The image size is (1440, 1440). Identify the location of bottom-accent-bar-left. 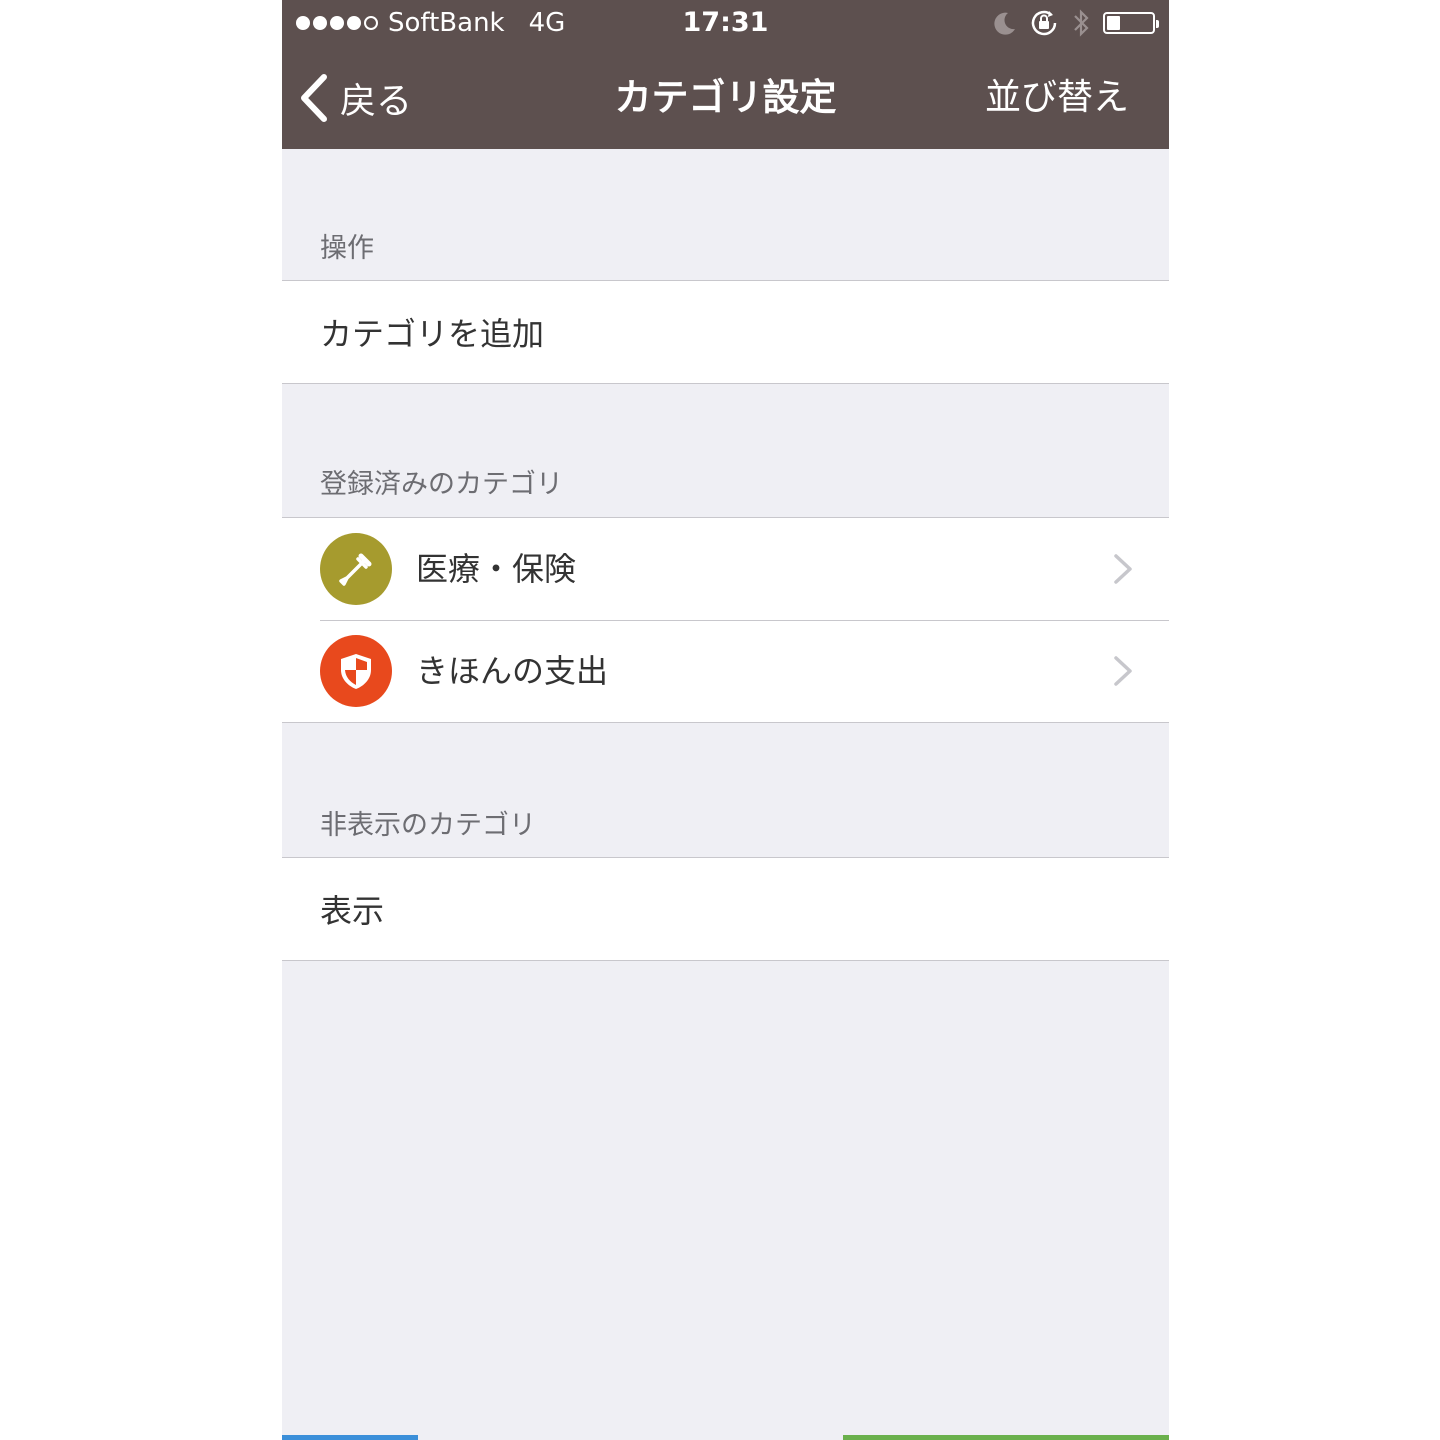
(350, 1437).